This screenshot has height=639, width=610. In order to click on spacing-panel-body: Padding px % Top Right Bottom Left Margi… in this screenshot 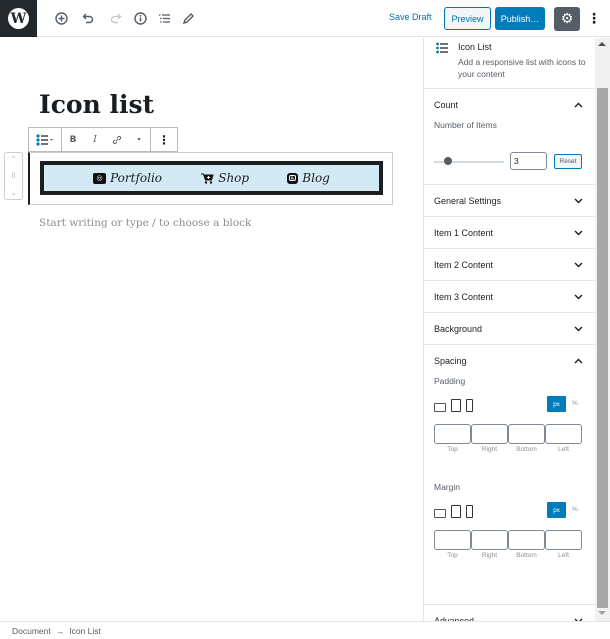, I will do `click(509, 490)`.